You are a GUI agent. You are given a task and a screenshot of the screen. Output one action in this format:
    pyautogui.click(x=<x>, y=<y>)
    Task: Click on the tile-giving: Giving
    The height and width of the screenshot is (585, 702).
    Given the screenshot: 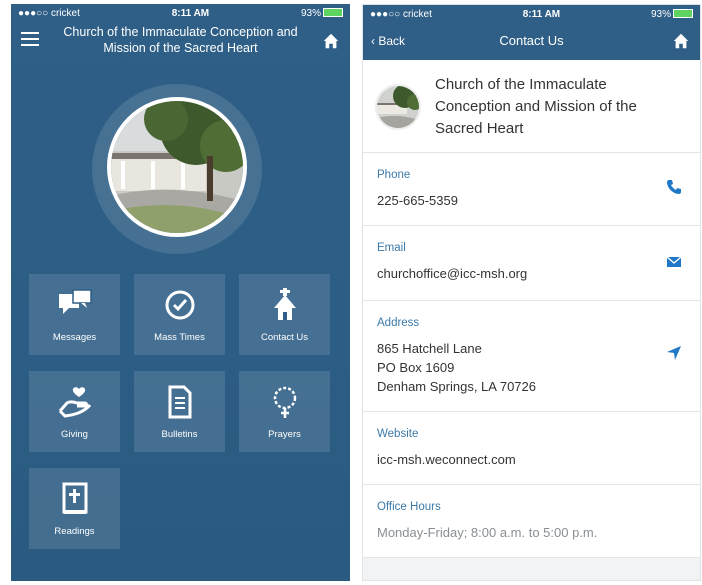 What is the action you would take?
    pyautogui.click(x=74, y=411)
    